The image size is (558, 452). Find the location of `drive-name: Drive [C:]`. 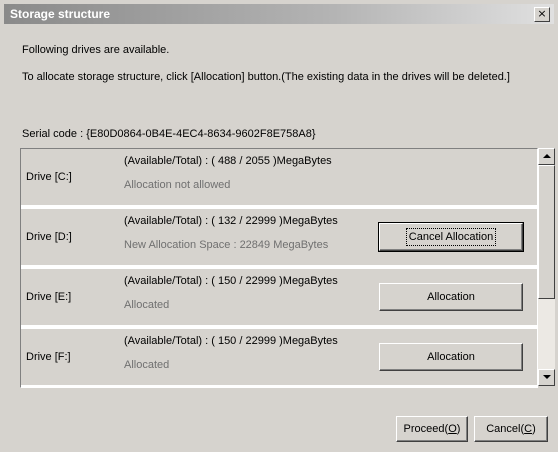

drive-name: Drive [C:] is located at coordinates (49, 177).